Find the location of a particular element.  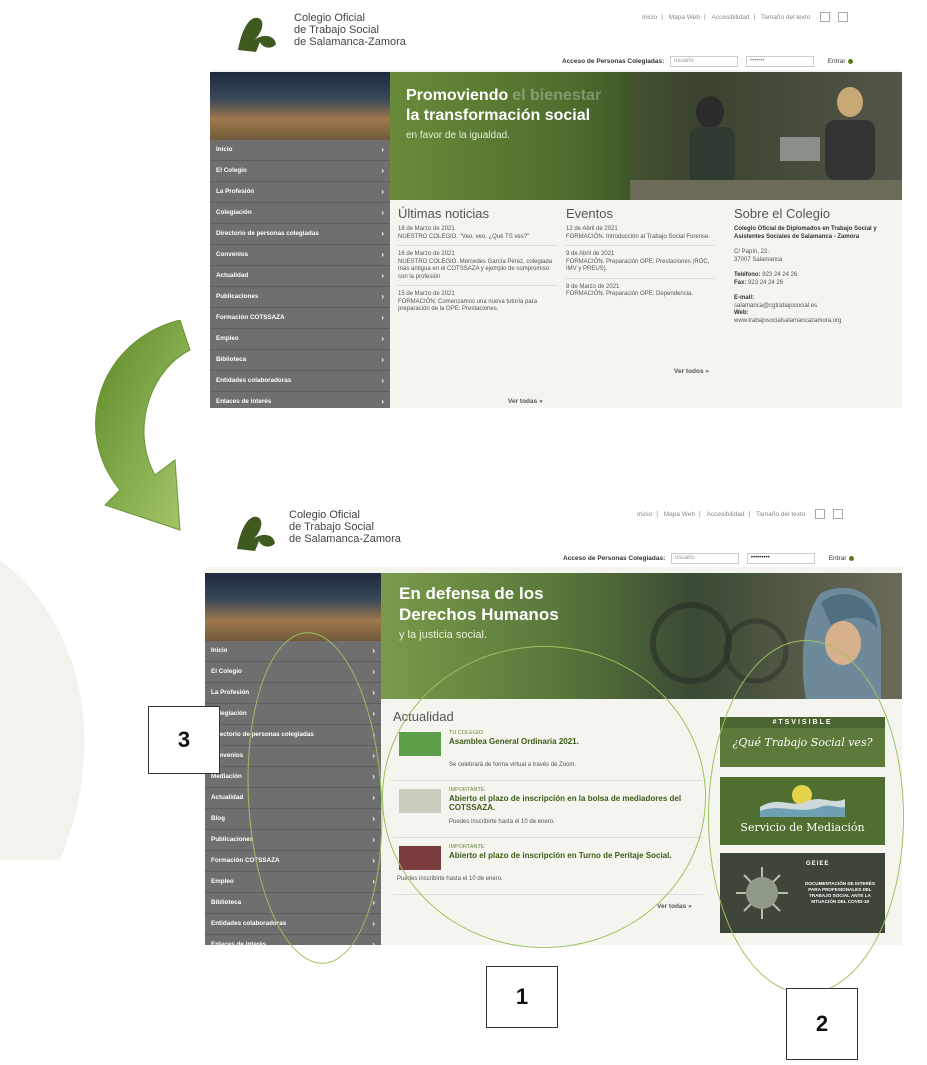

link-text-size: Tamaño del texto is located at coordinates (780, 514).